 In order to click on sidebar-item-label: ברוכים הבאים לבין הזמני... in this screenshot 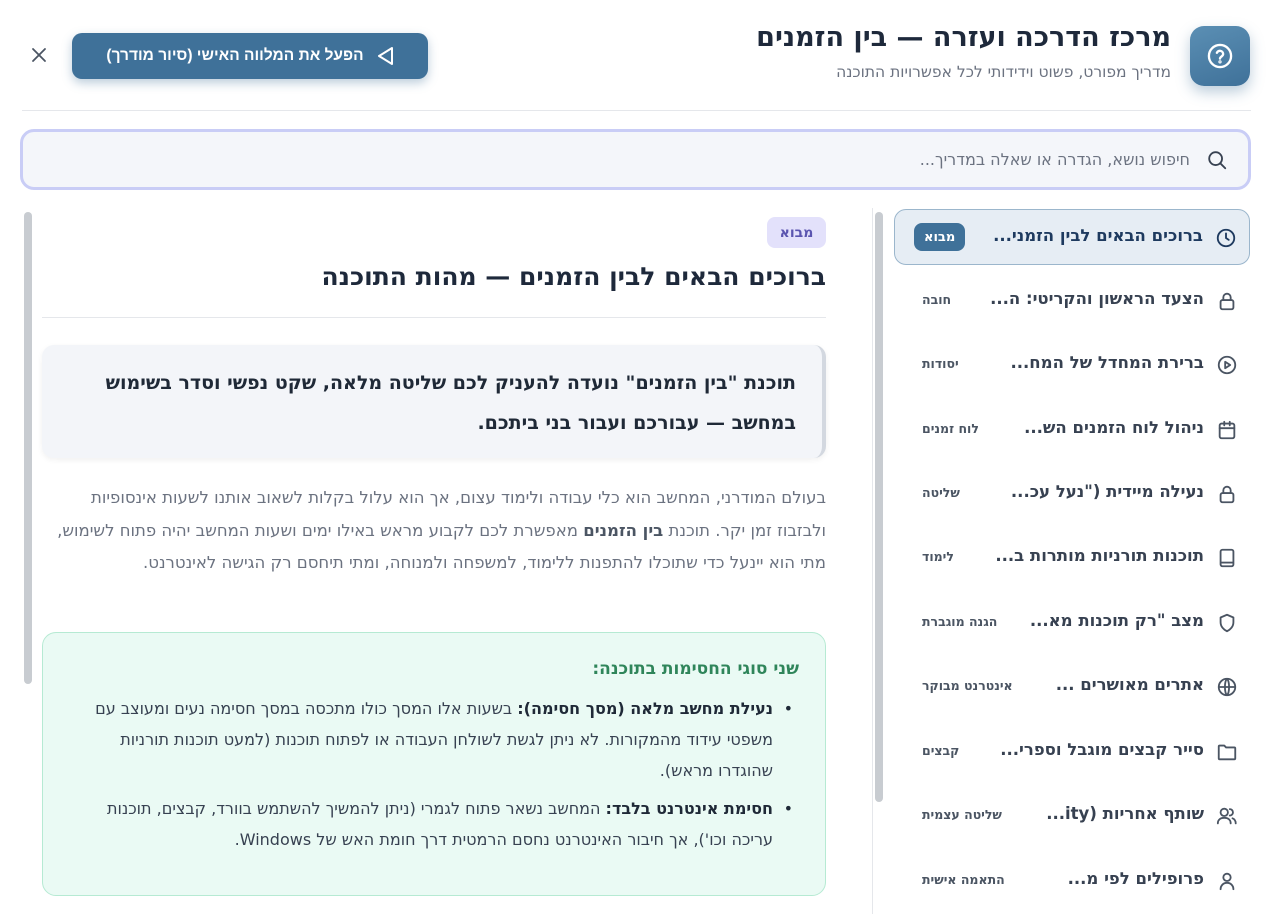, I will do `click(1098, 235)`.